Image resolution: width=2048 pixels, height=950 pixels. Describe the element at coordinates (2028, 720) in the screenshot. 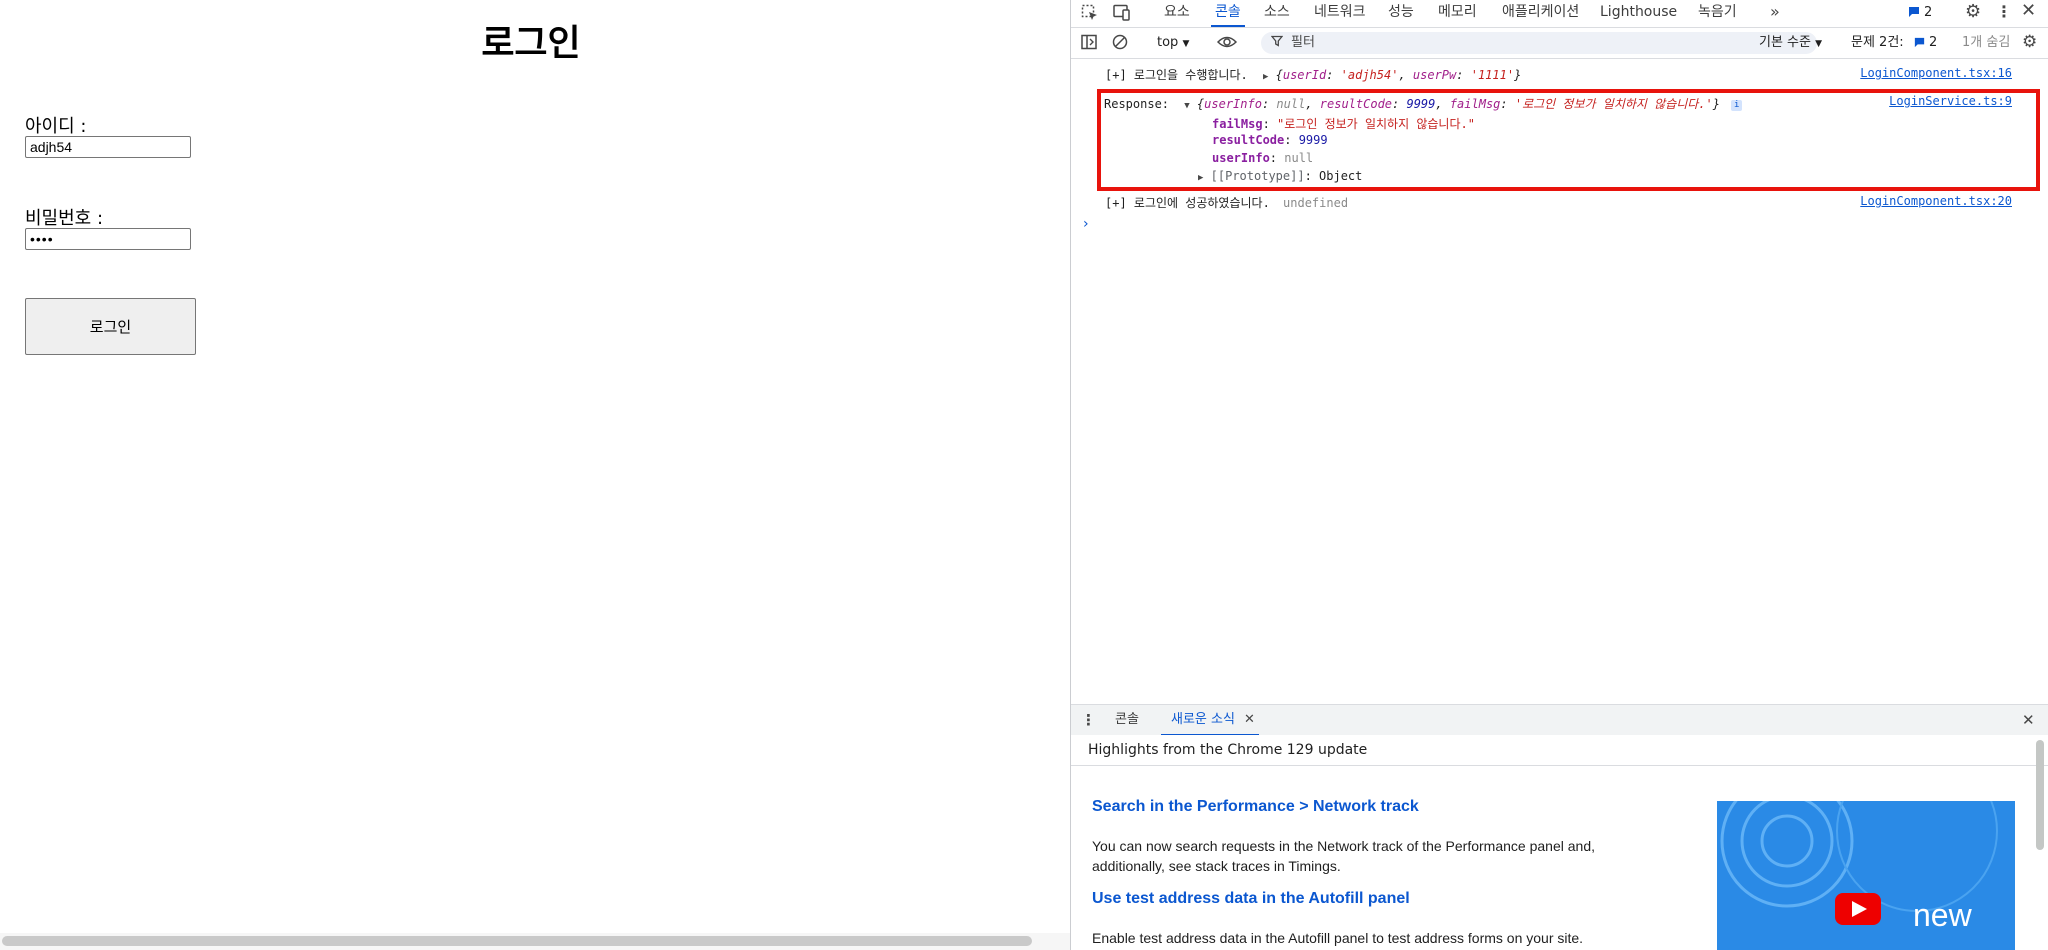

I see `close-drawer-icon: ✕` at that location.